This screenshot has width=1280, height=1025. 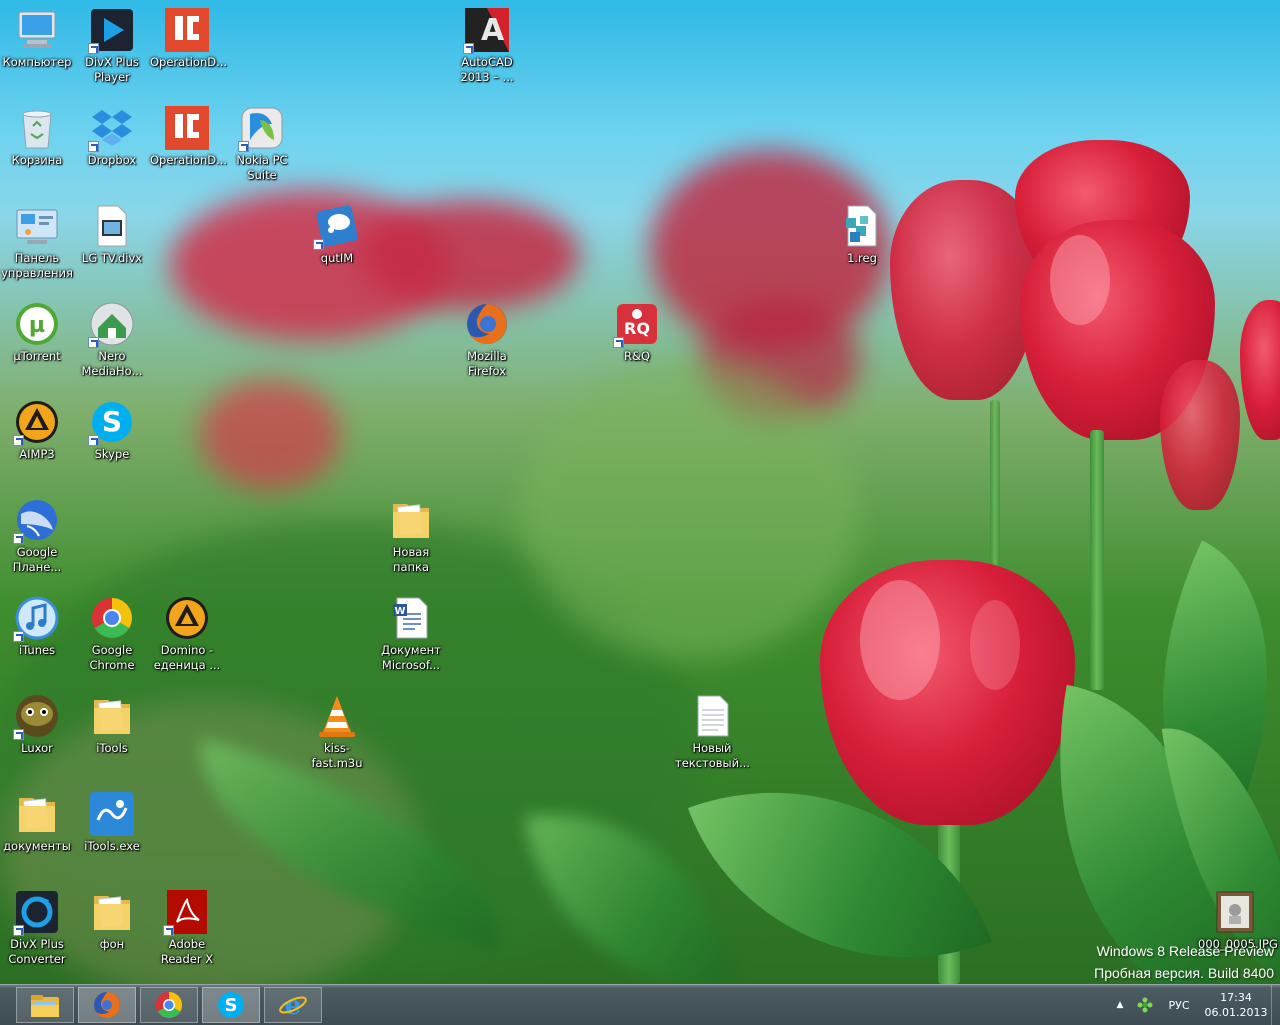 I want to click on desktop-icon-label: qutIM, so click(x=337, y=258).